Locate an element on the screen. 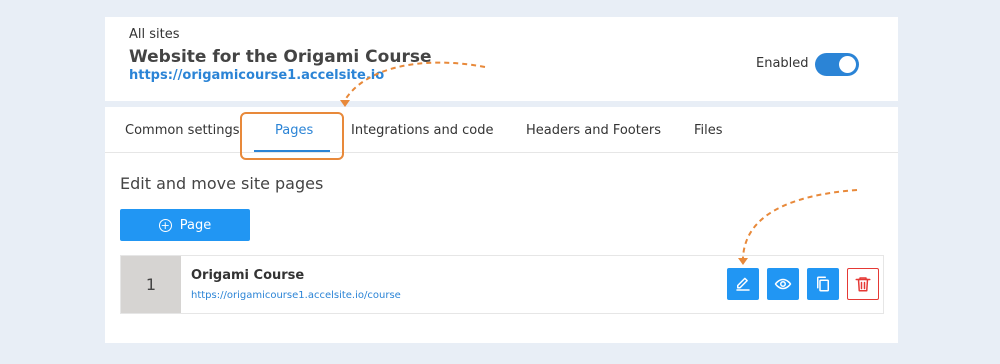 This screenshot has height=364, width=1000. site-title: Website for the Origami Course is located at coordinates (280, 57).